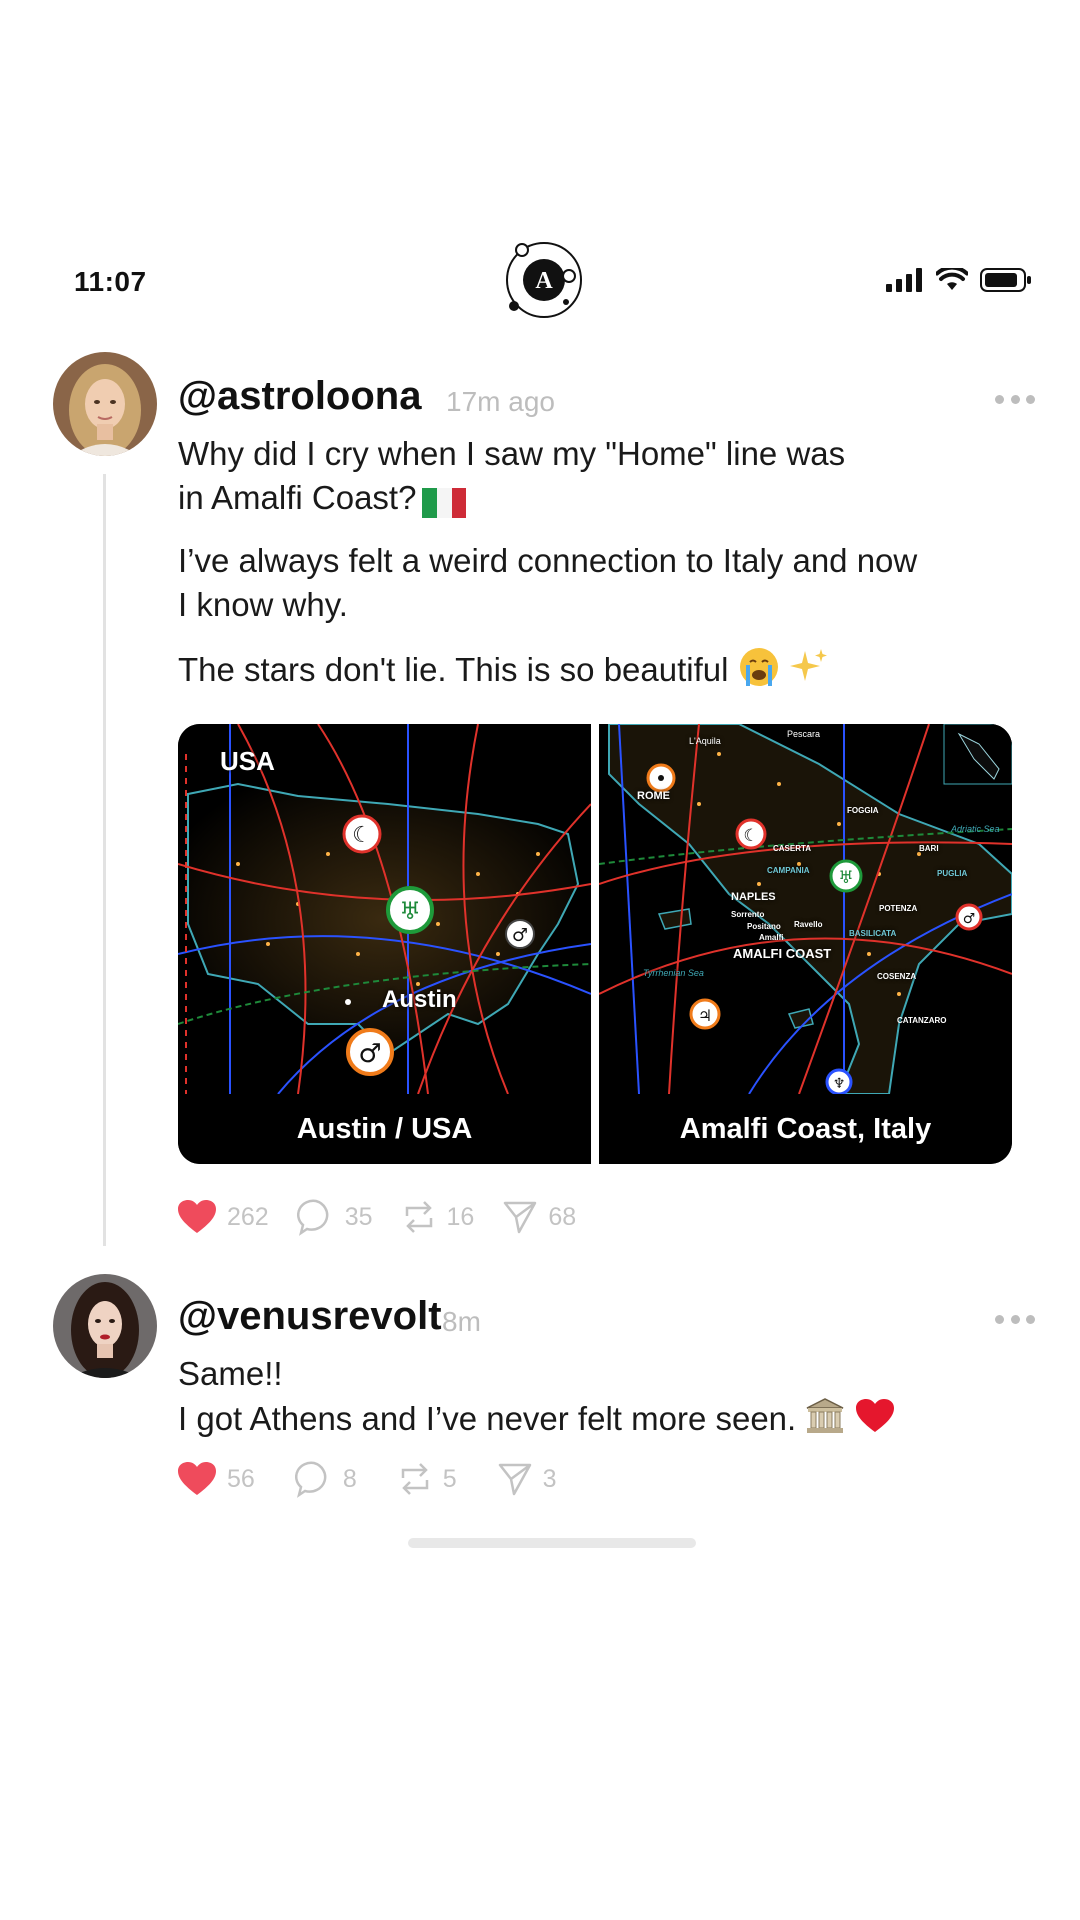  What do you see at coordinates (952, 279) in the screenshot?
I see `wifi-icon` at bounding box center [952, 279].